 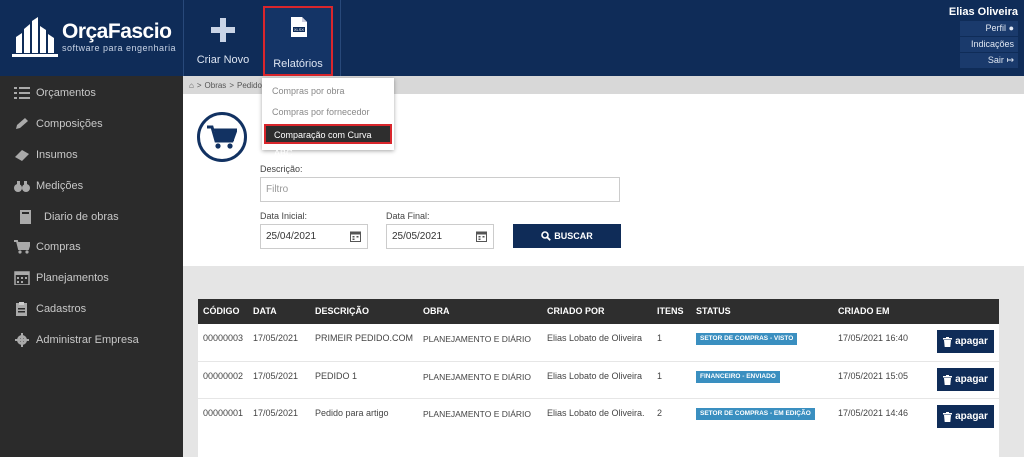 I want to click on sidebar-item-cadastros: Cadastros, so click(x=91, y=309).